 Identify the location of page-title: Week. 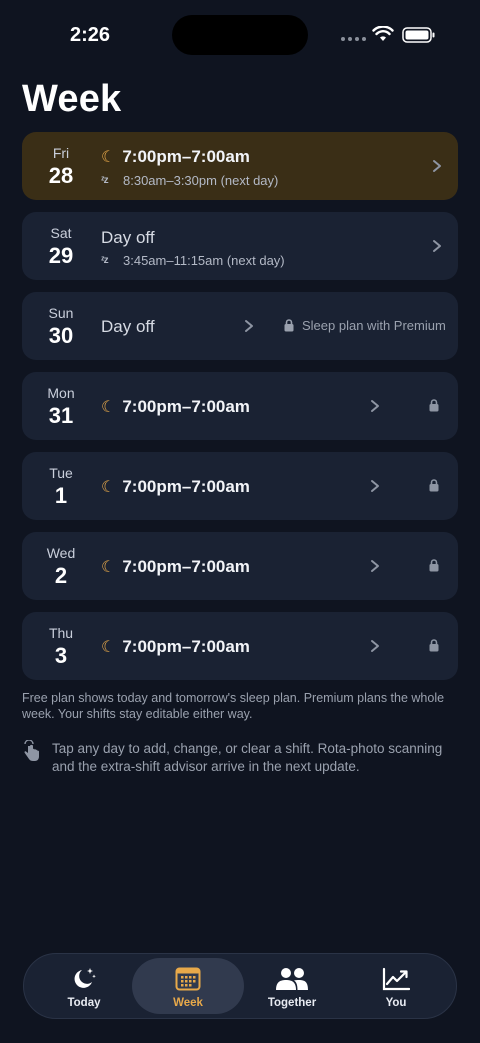
(72, 99).